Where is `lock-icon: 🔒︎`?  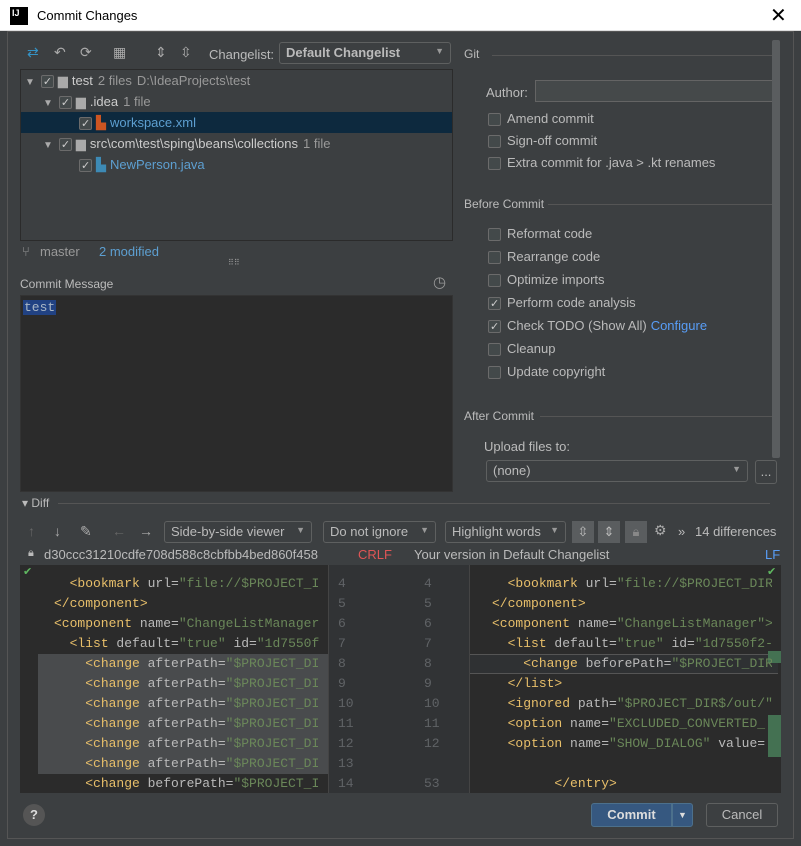 lock-icon: 🔒︎ is located at coordinates (636, 532).